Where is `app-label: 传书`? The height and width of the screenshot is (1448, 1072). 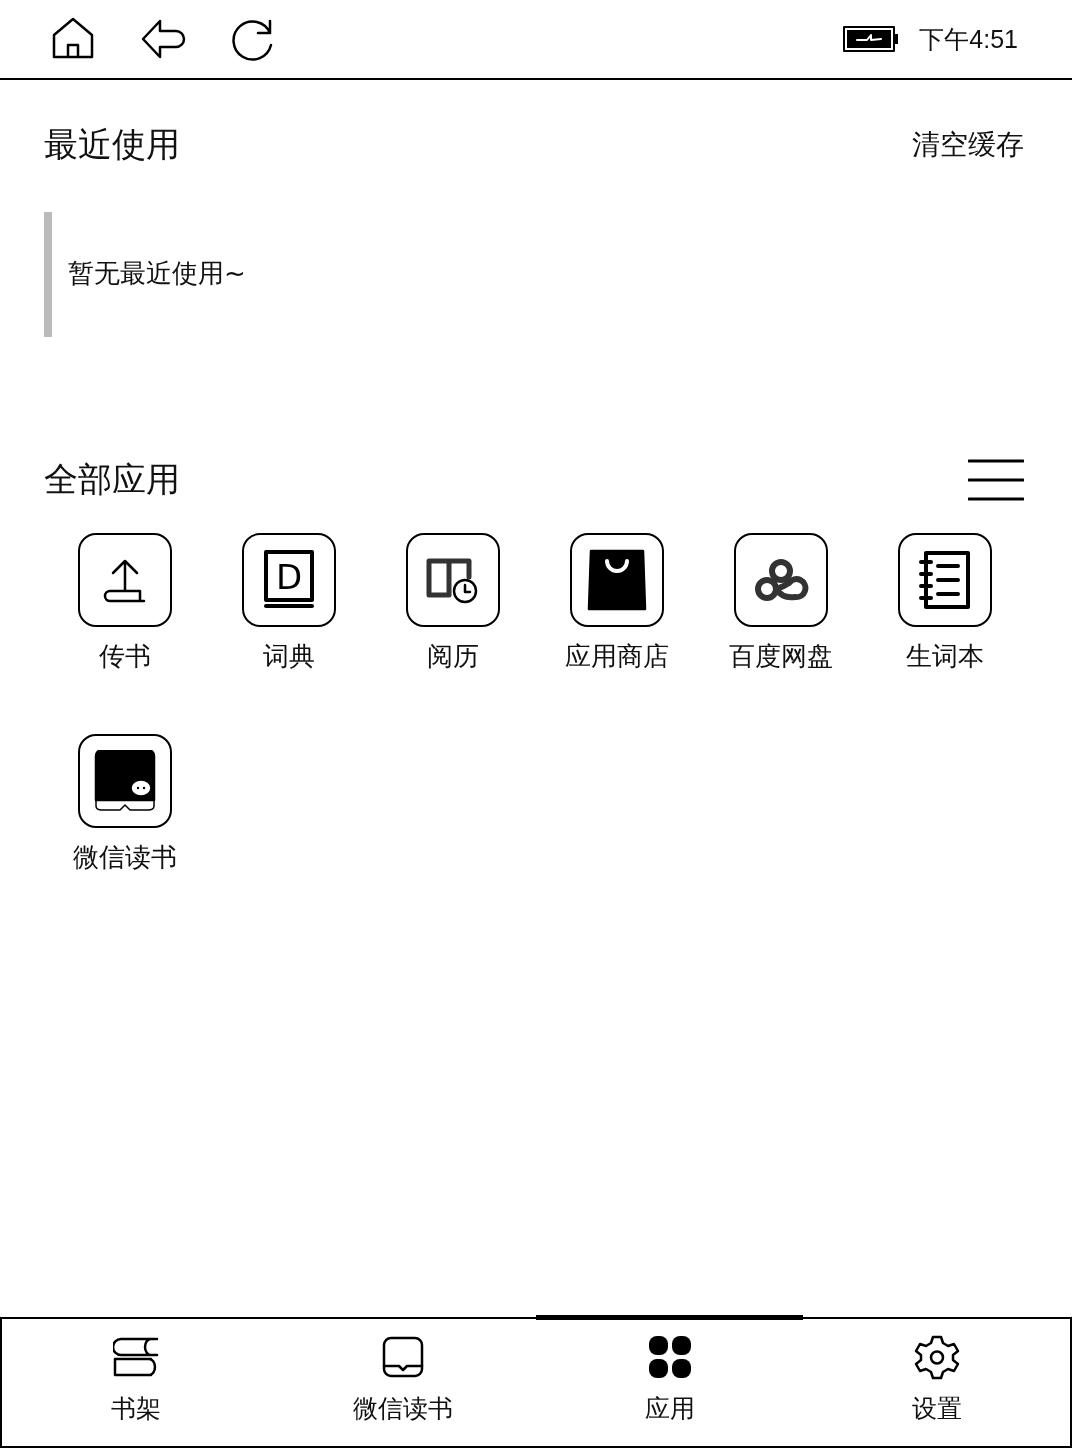
app-label: 传书 is located at coordinates (125, 656).